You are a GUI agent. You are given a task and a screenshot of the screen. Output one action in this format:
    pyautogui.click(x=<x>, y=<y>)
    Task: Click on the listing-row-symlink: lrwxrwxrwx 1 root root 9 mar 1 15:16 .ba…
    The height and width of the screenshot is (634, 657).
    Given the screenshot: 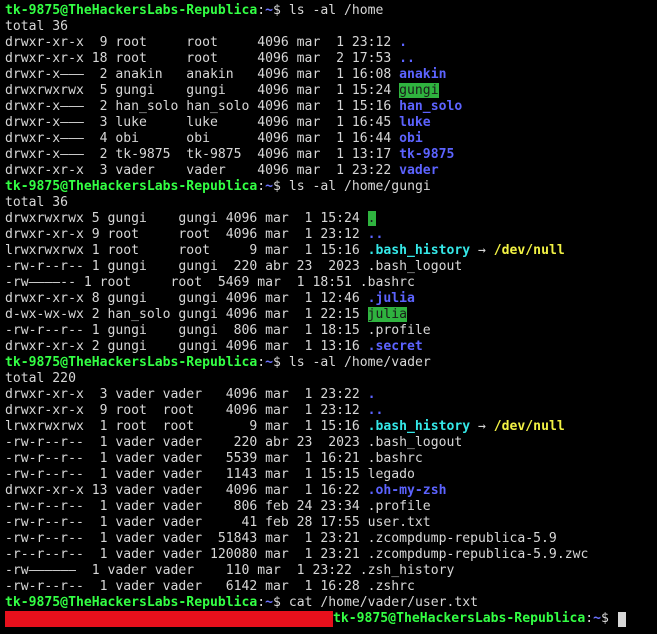 What is the action you would take?
    pyautogui.click(x=331, y=427)
    